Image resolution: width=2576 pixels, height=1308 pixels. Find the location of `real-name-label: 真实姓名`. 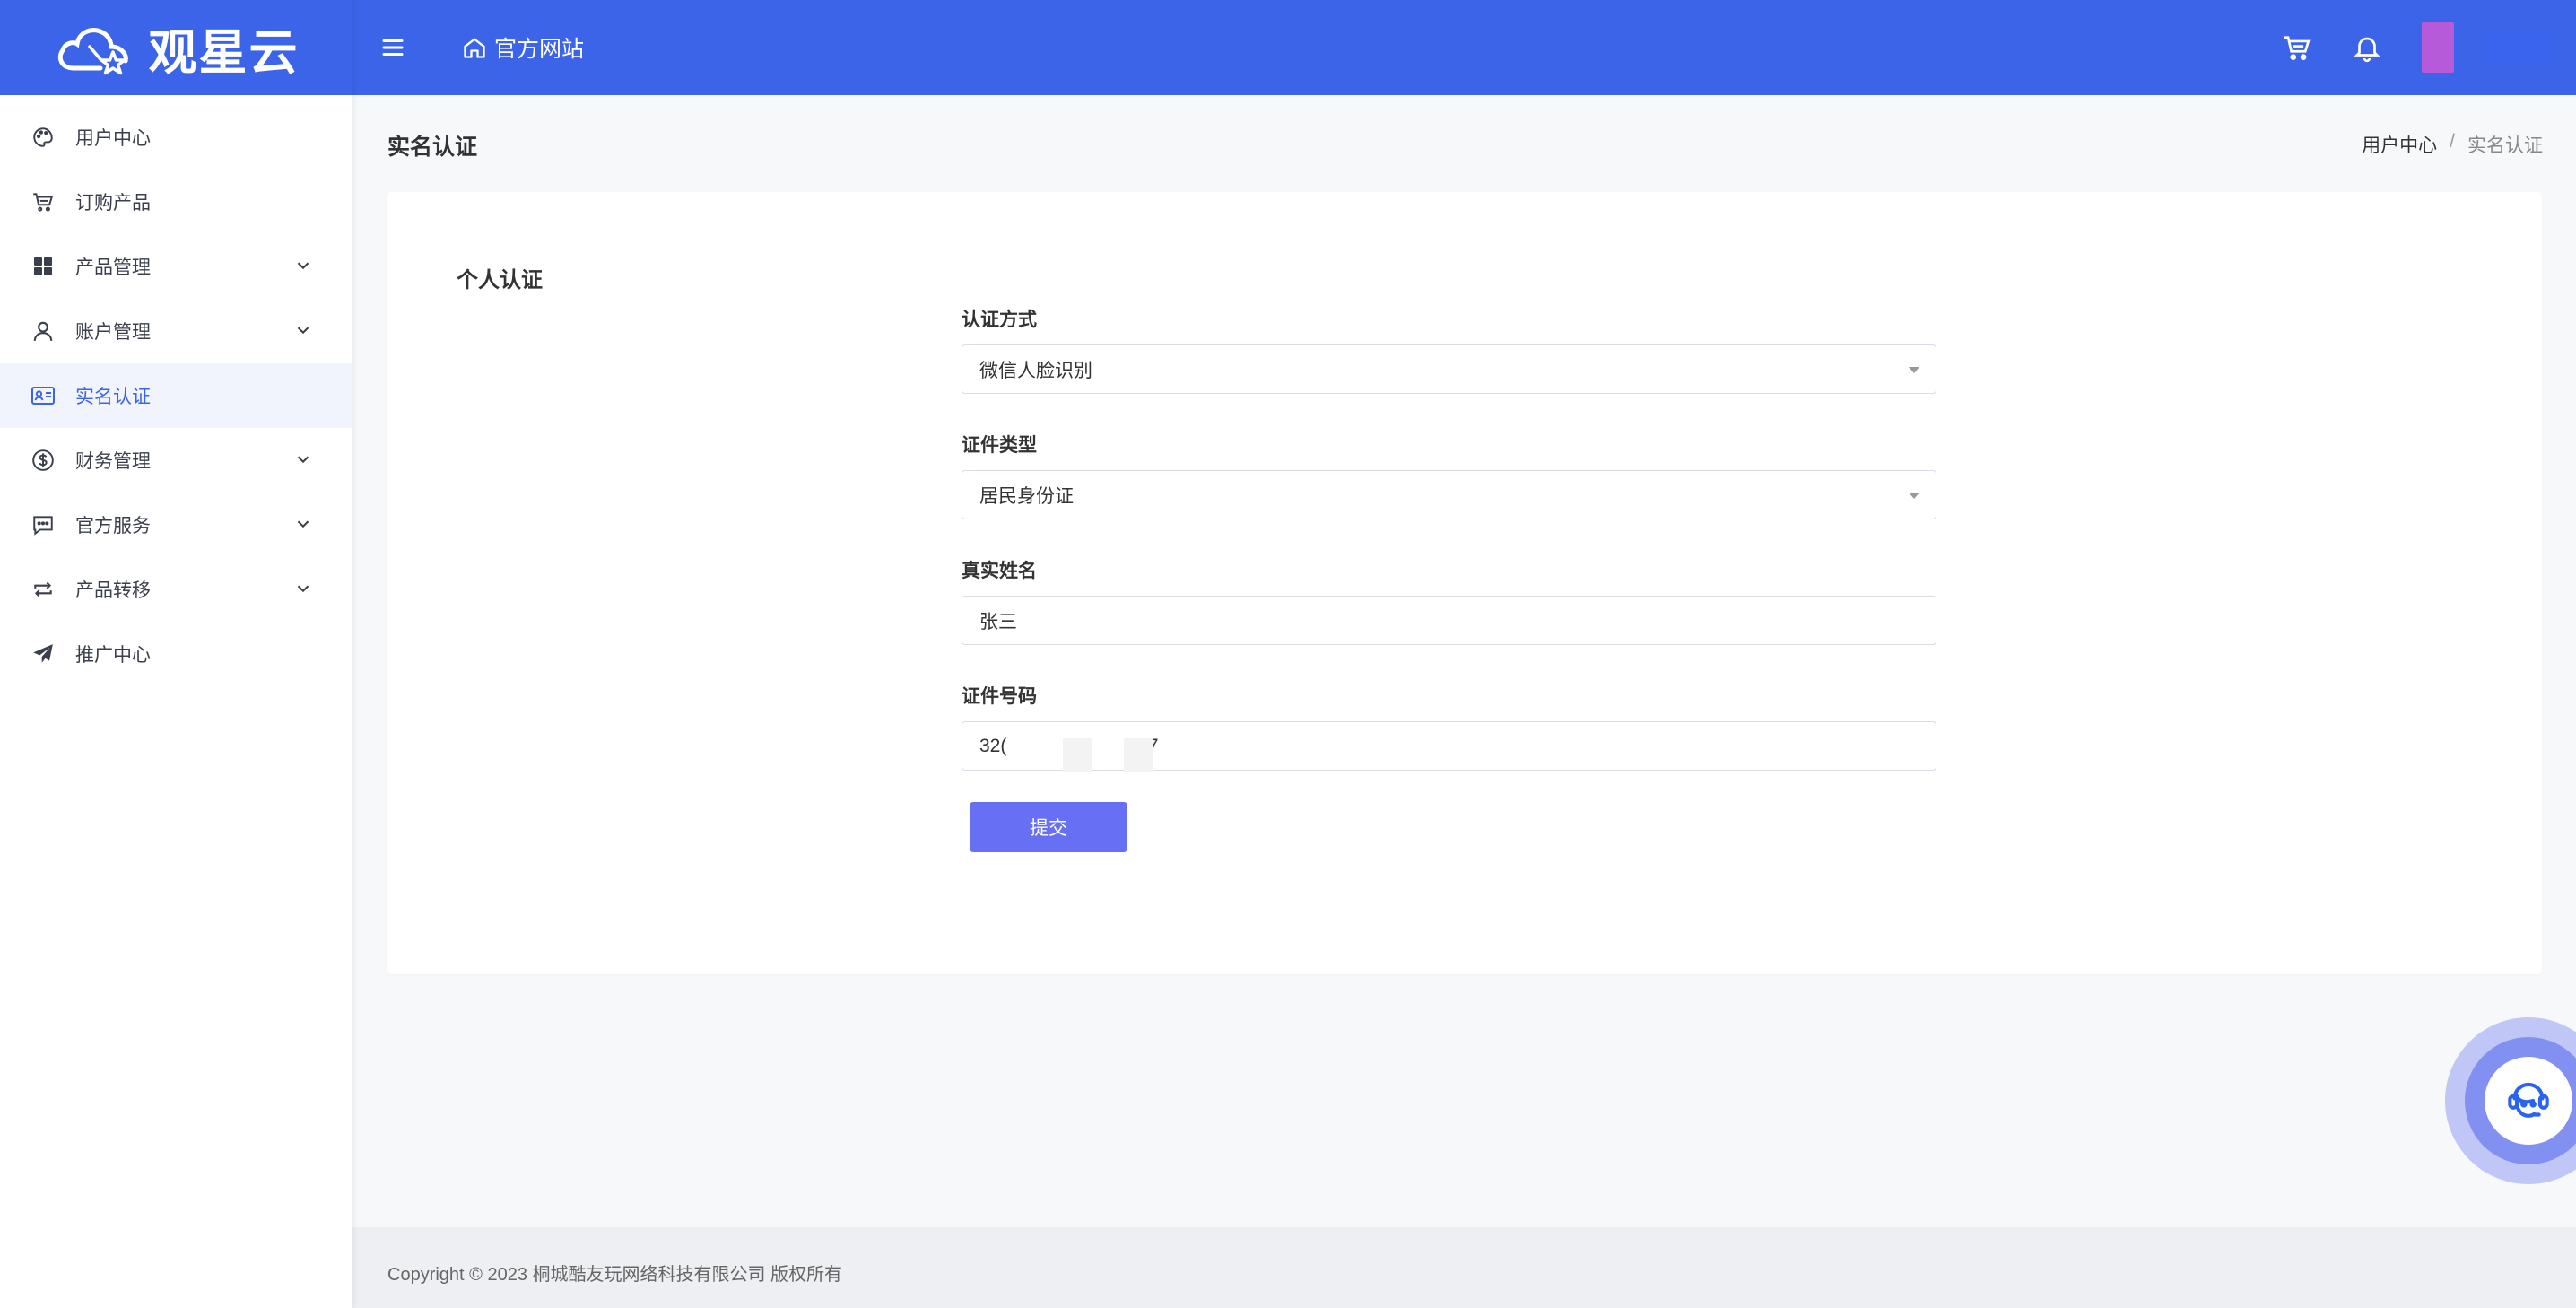

real-name-label: 真实姓名 is located at coordinates (999, 571).